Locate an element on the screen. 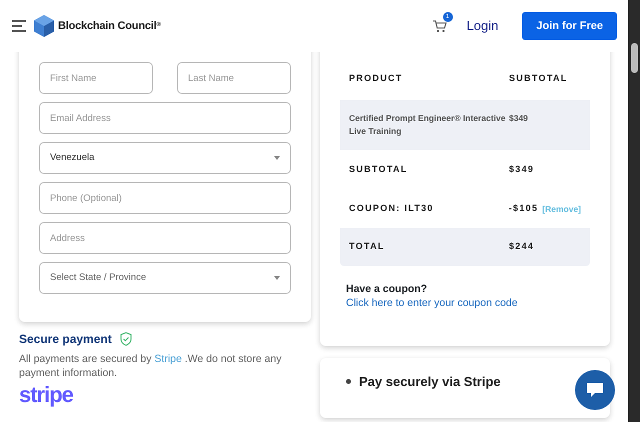 The image size is (640, 422). menu-icon is located at coordinates (19, 26).